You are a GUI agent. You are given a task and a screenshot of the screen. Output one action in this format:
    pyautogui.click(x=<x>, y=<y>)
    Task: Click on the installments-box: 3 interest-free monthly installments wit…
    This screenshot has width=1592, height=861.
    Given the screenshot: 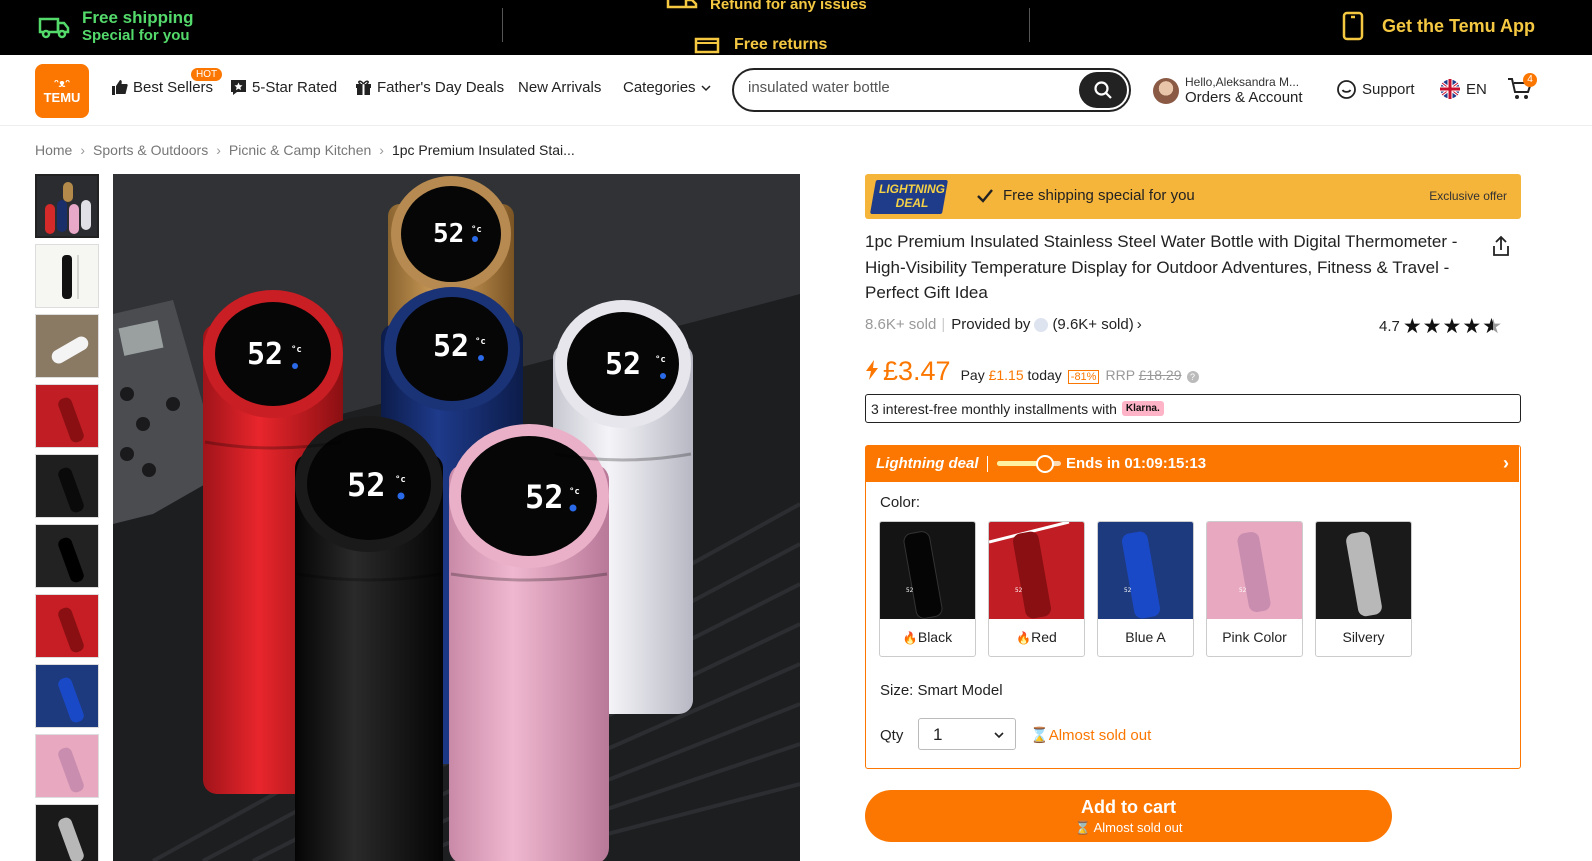 What is the action you would take?
    pyautogui.click(x=1193, y=408)
    